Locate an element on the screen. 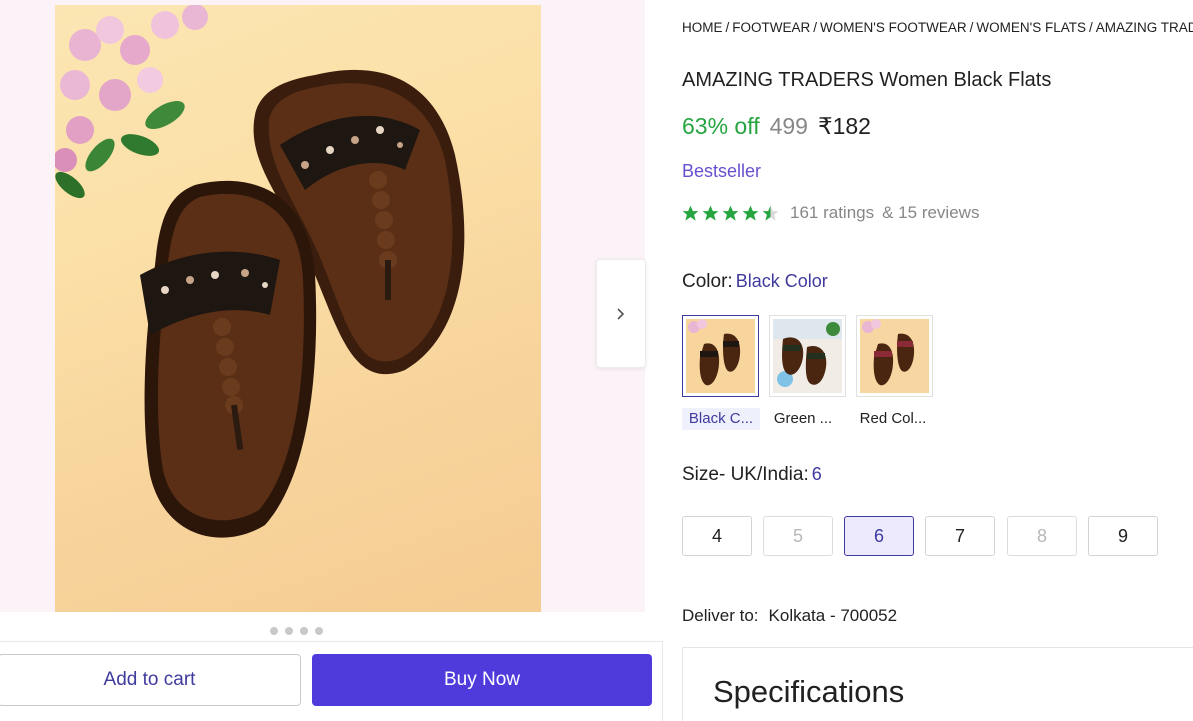 The width and height of the screenshot is (1193, 721). flowers-decoration is located at coordinates (131, 102).